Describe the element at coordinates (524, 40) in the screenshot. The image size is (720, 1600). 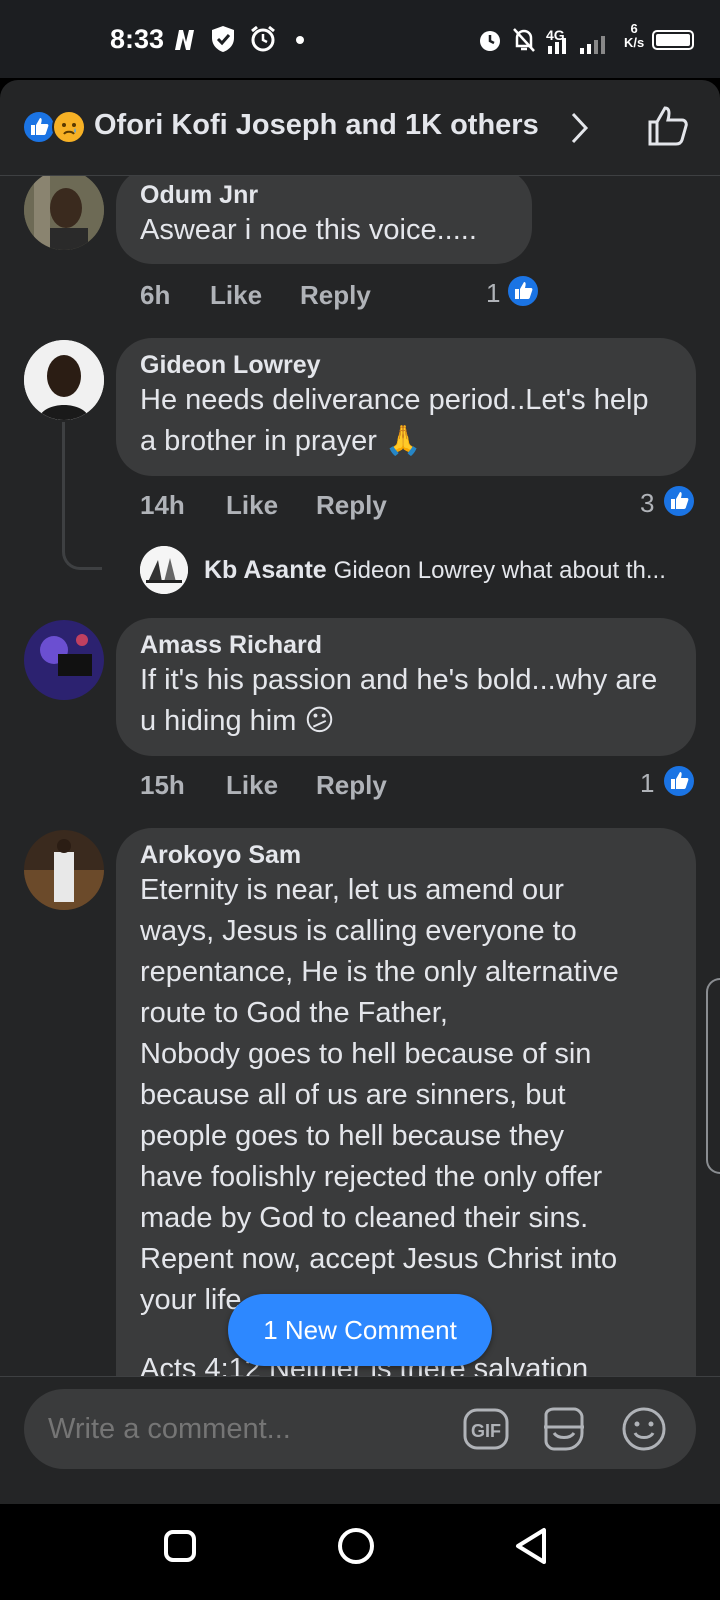
I see `mute-notifications-icon` at that location.